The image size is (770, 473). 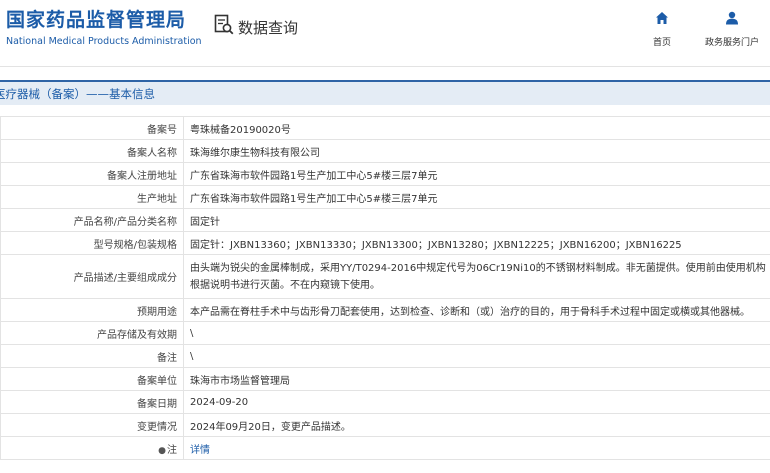 I want to click on nav-home: 首页, so click(x=662, y=29).